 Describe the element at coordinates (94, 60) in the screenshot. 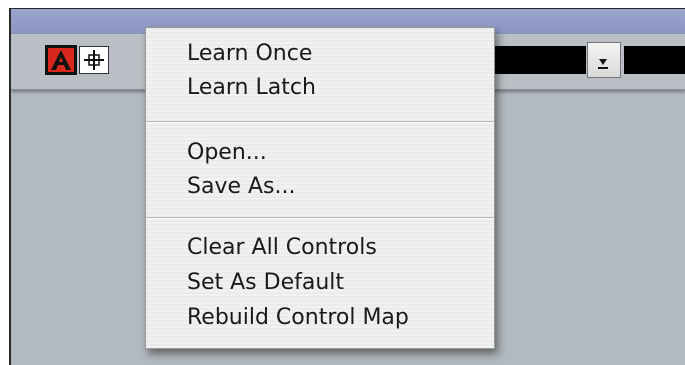

I see `crosshair-icon` at that location.